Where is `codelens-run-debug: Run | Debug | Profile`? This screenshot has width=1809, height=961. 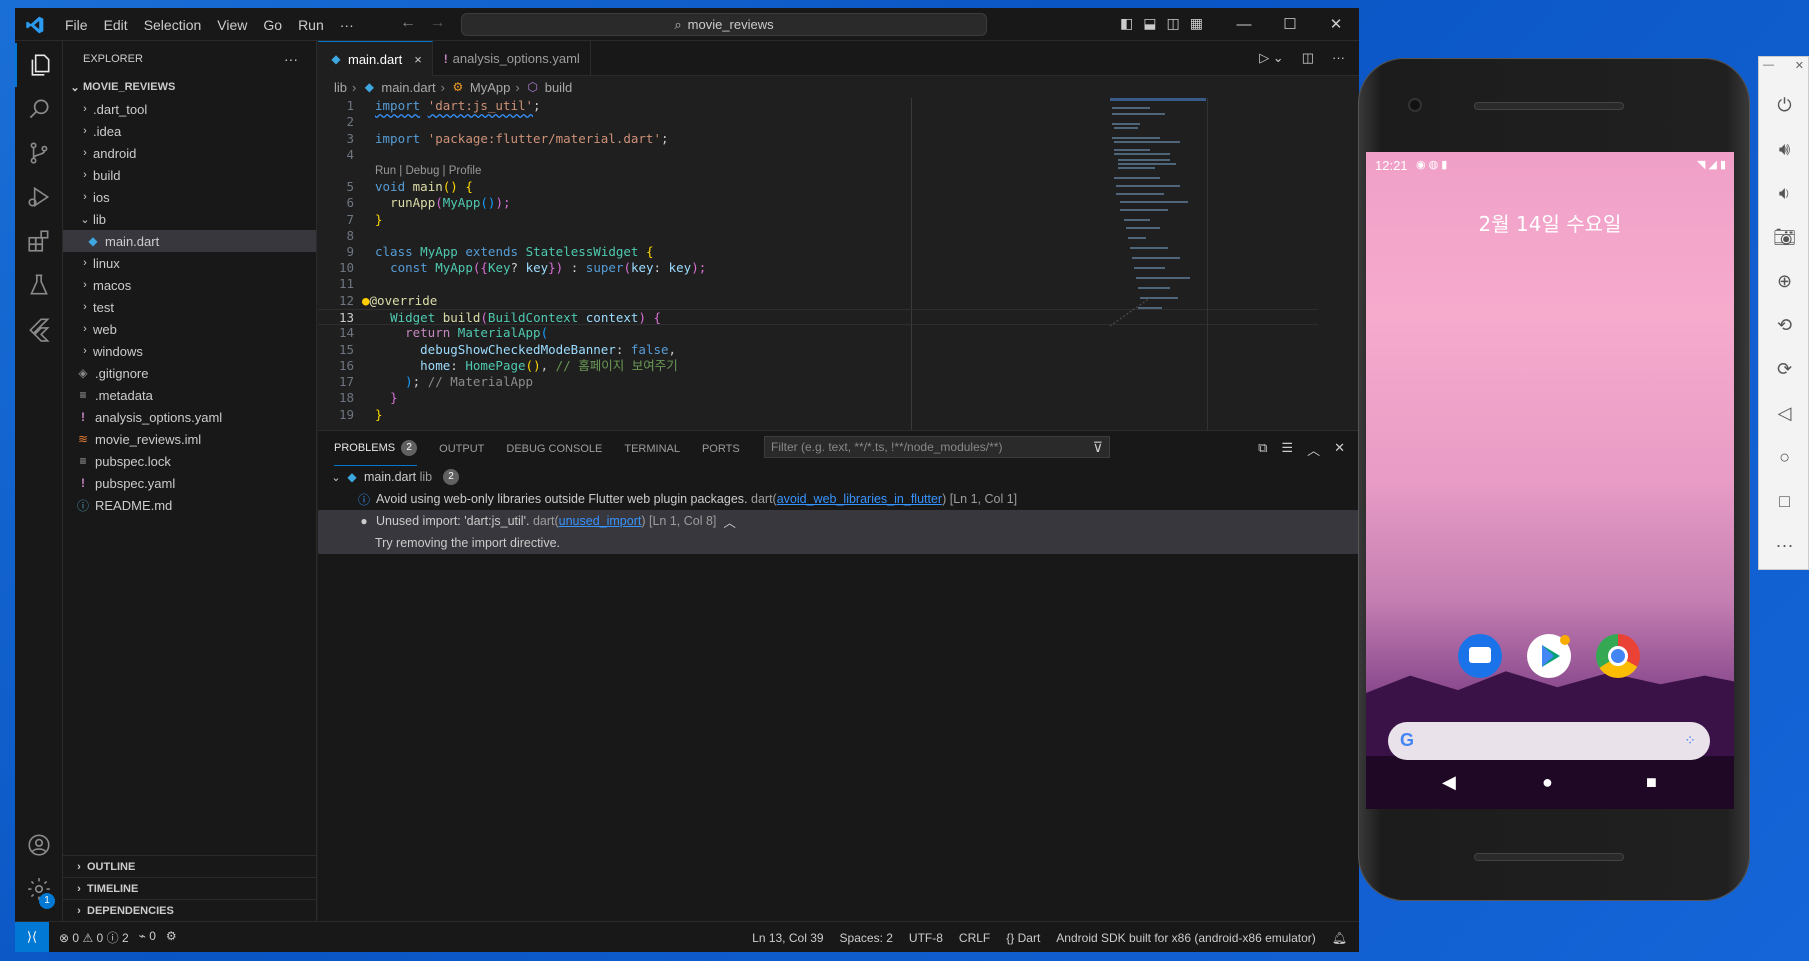 codelens-run-debug: Run | Debug | Profile is located at coordinates (428, 171).